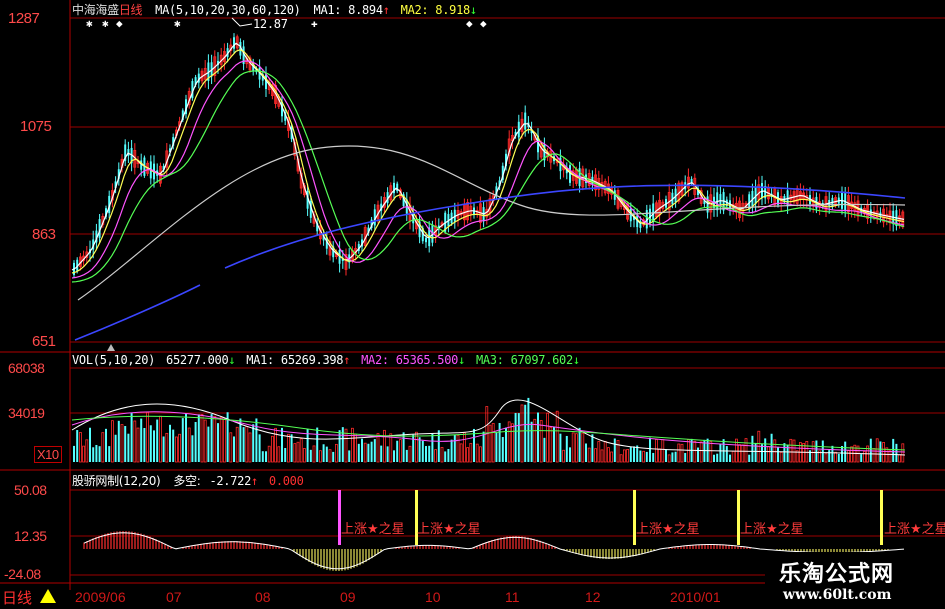  I want to click on ma1-value: 8.894, so click(365, 10).